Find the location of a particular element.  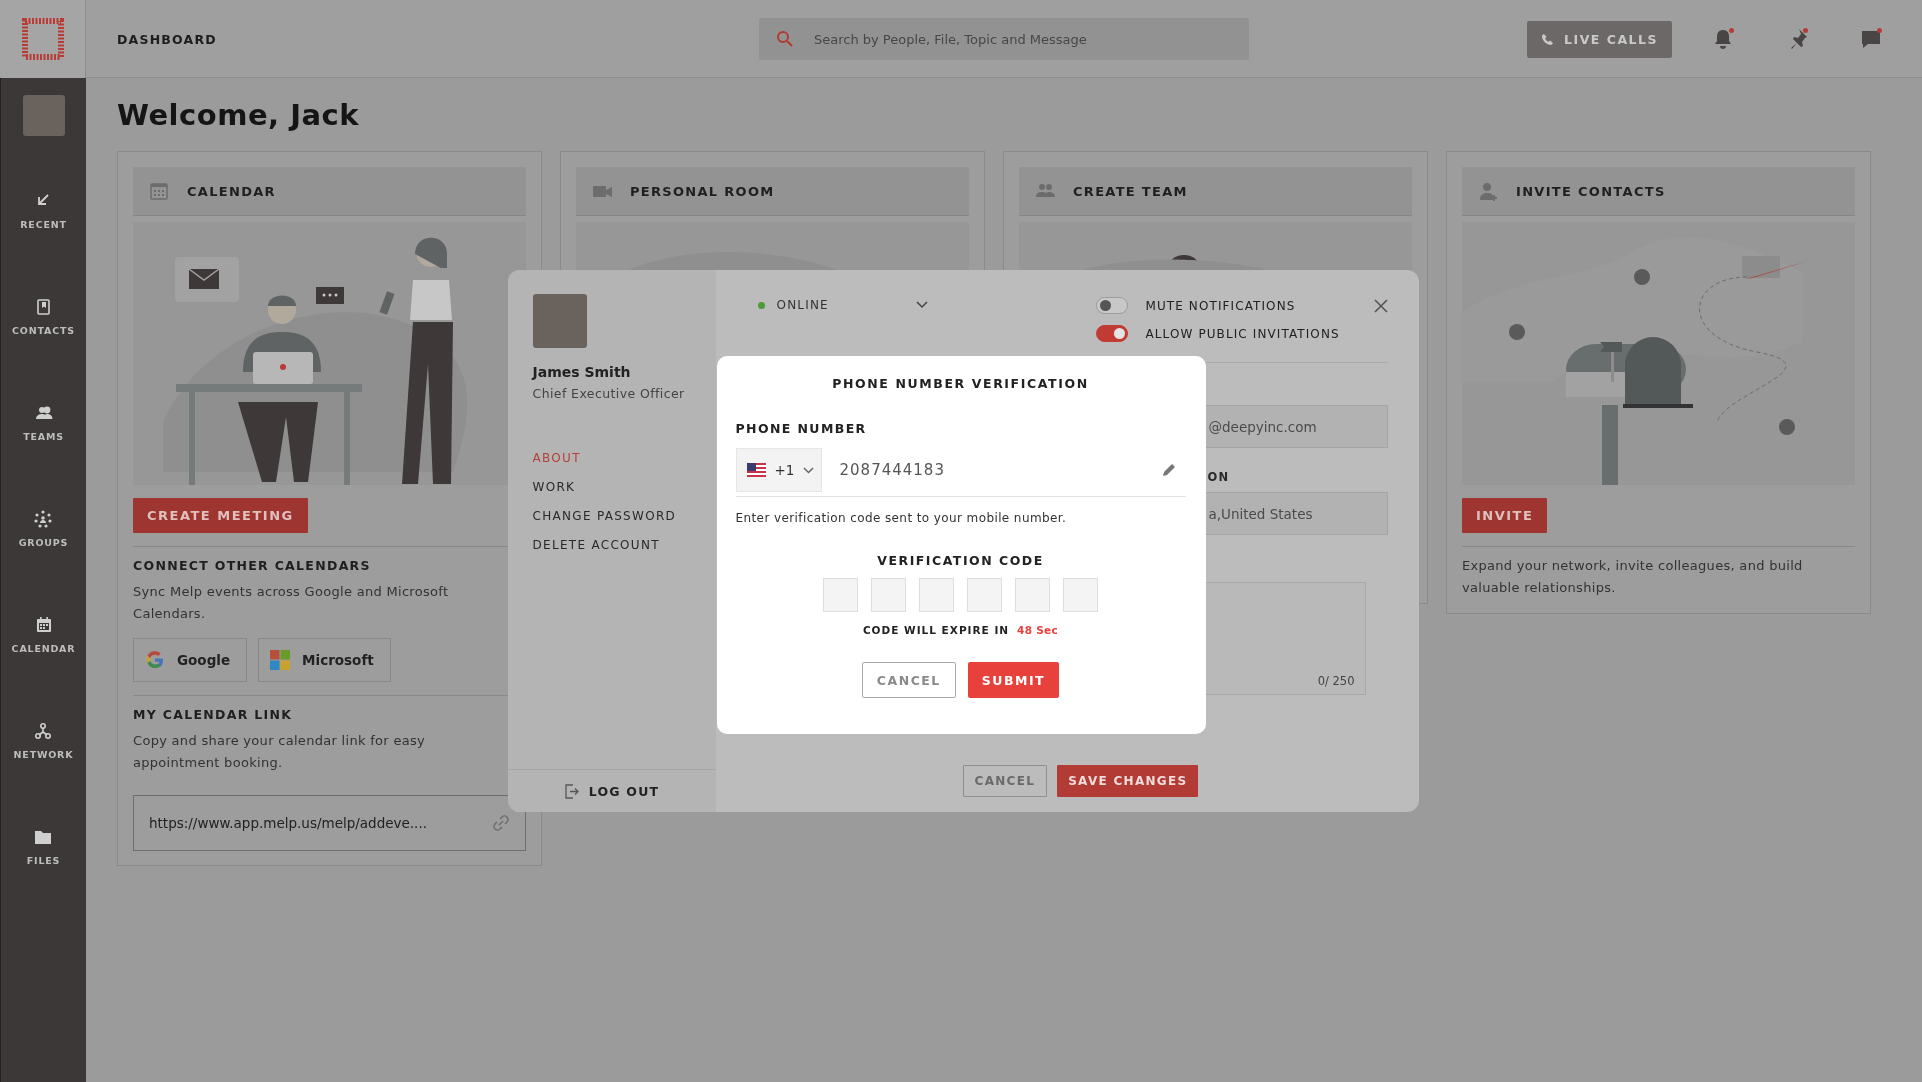

add-user-icon is located at coordinates (1488, 191).